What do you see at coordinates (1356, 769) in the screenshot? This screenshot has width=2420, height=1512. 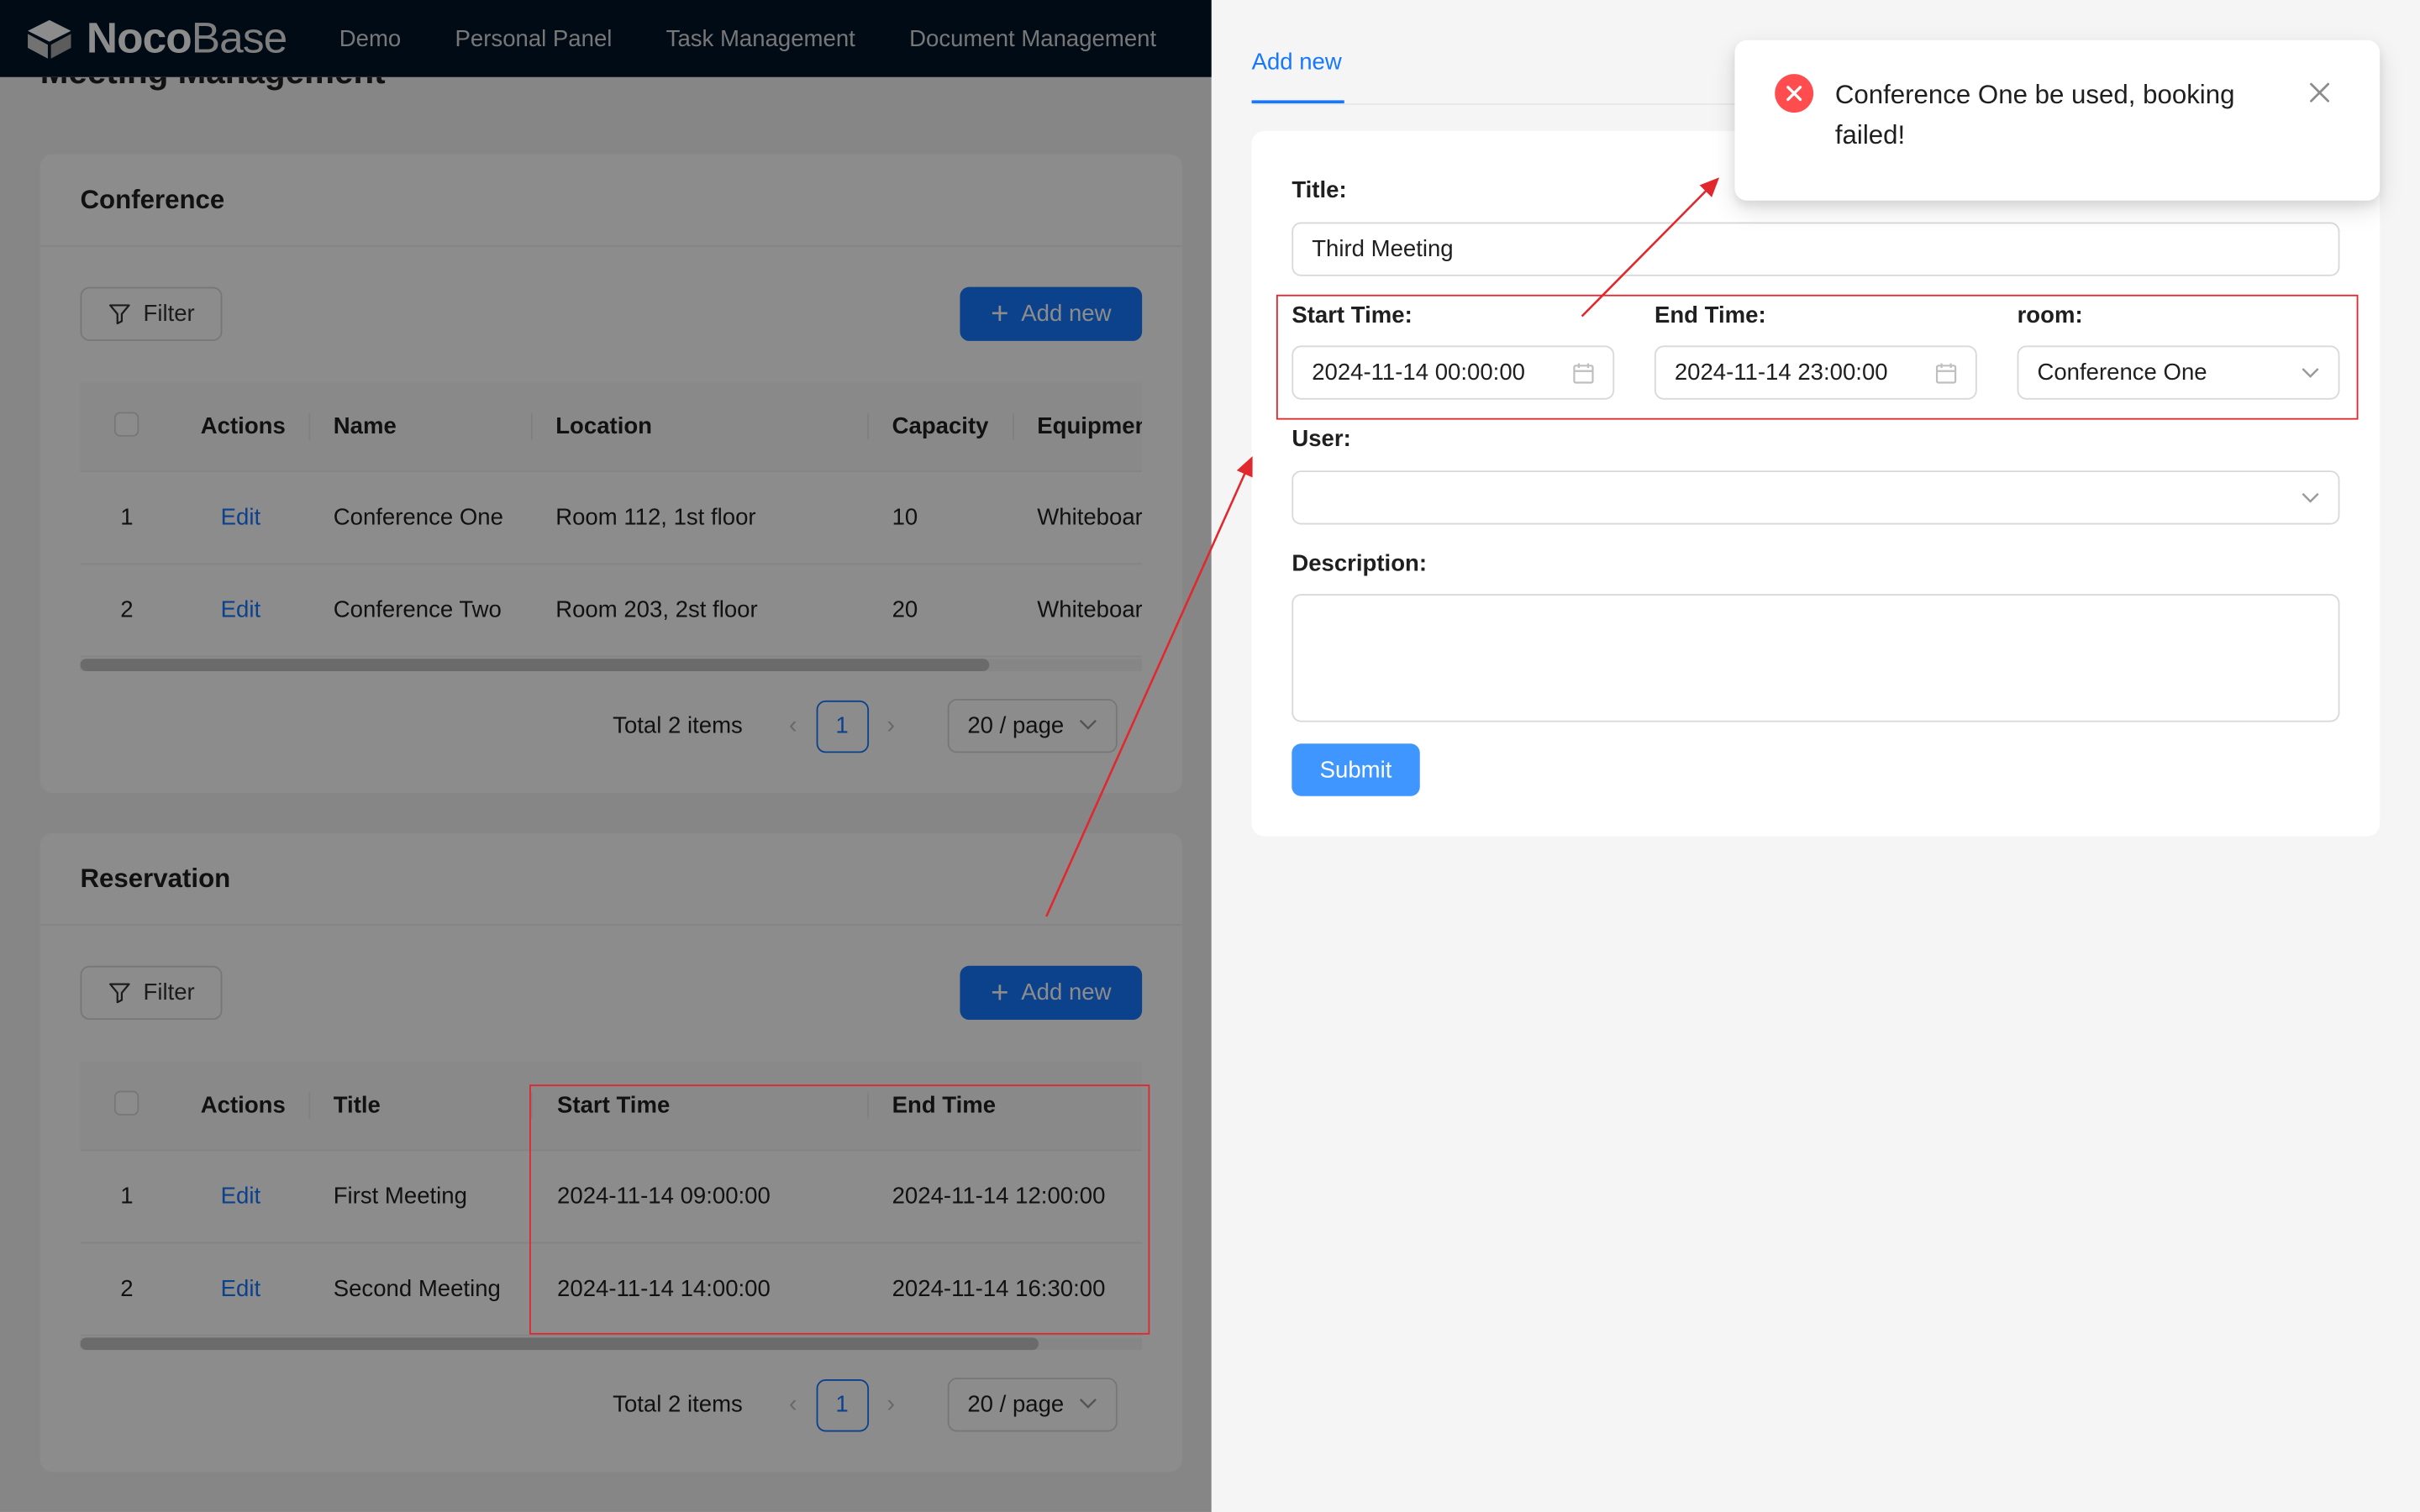 I see `submit-button: Submit` at bounding box center [1356, 769].